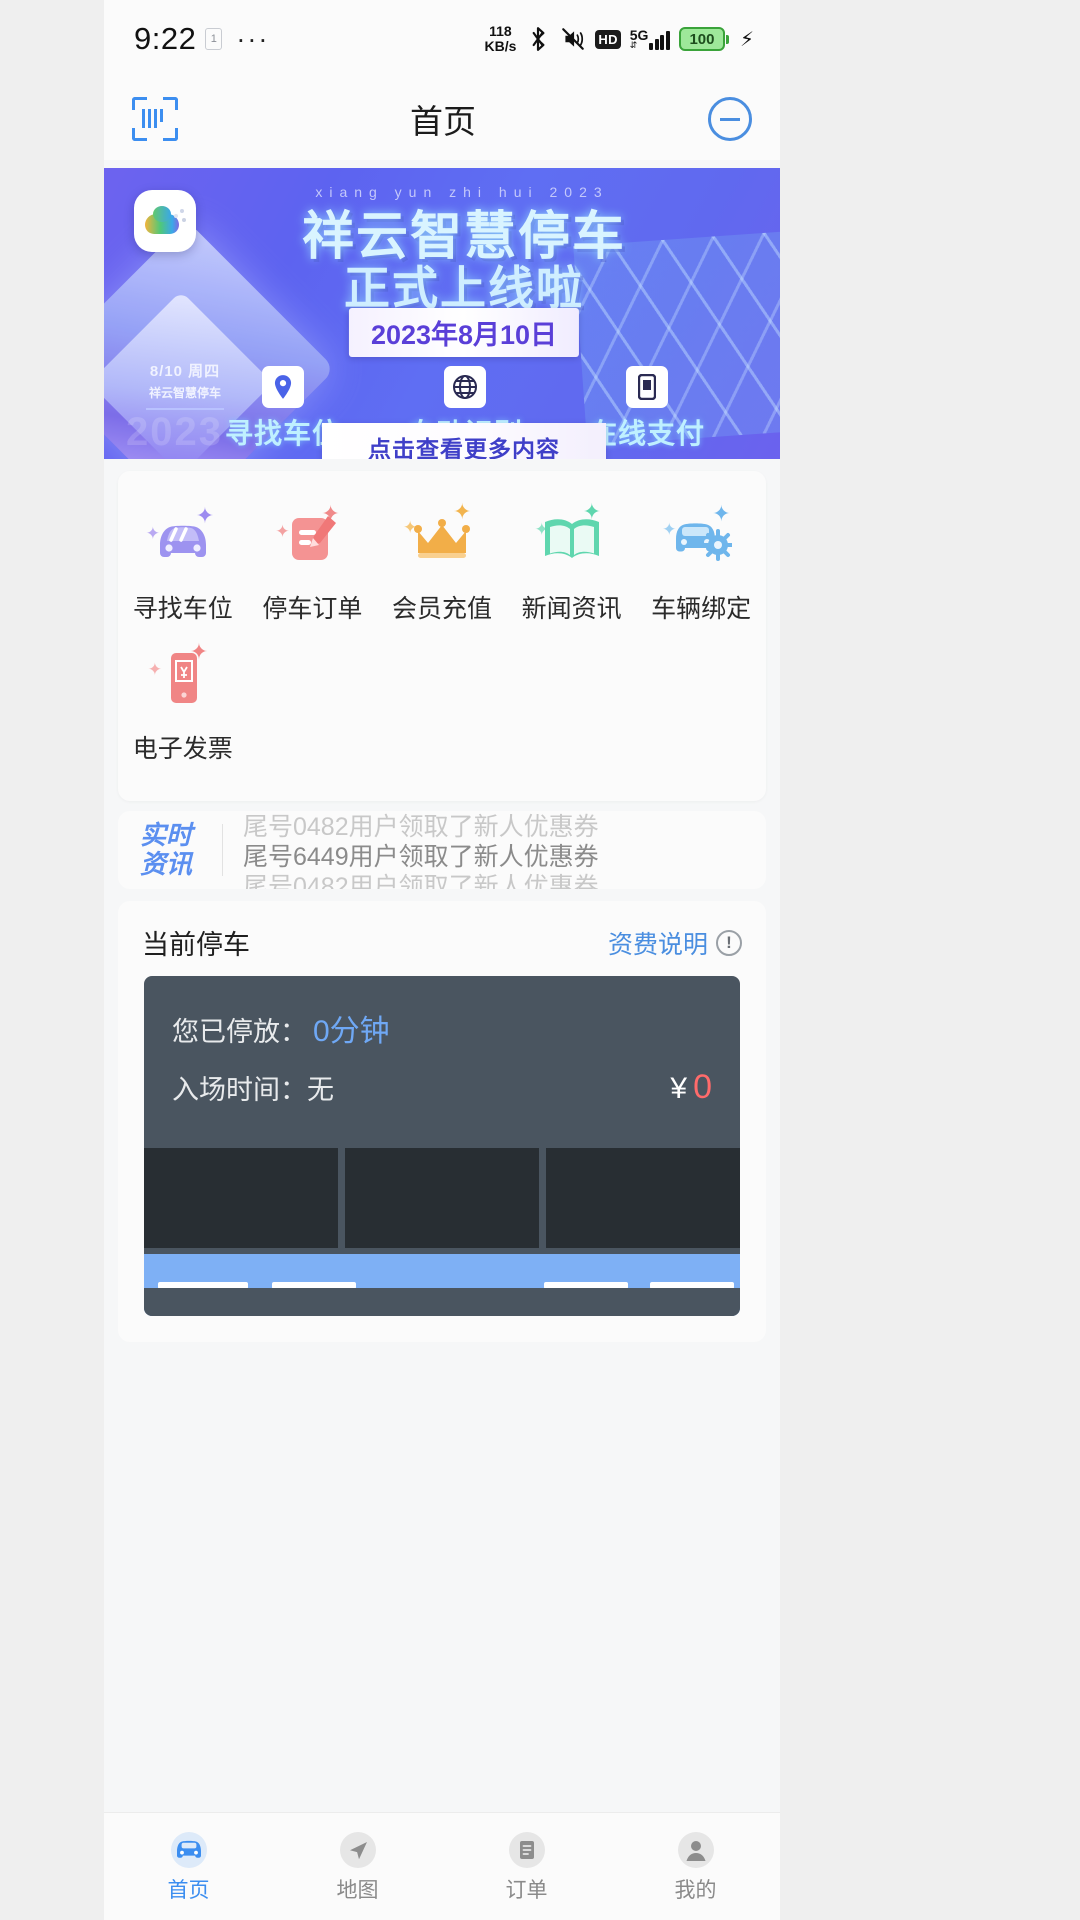  Describe the element at coordinates (500, 31) in the screenshot. I see `network-speed-value: 118` at that location.